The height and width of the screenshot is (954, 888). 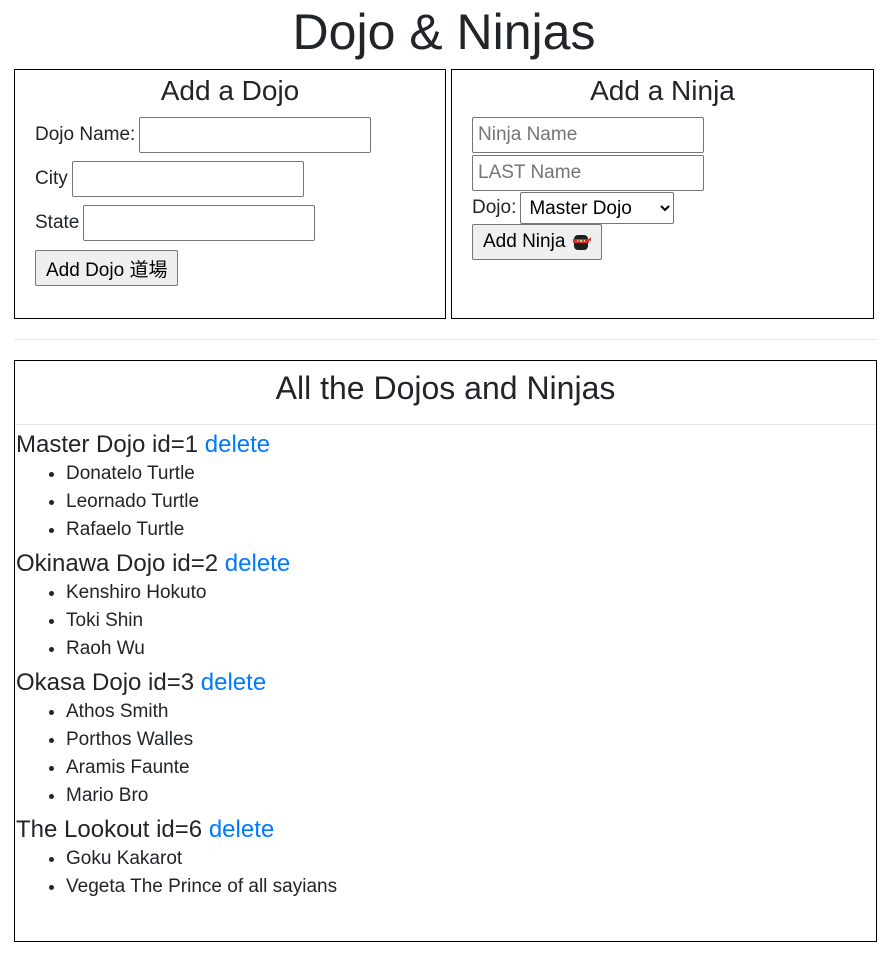 I want to click on ninja-list-item: Athos Smith, so click(x=471, y=712).